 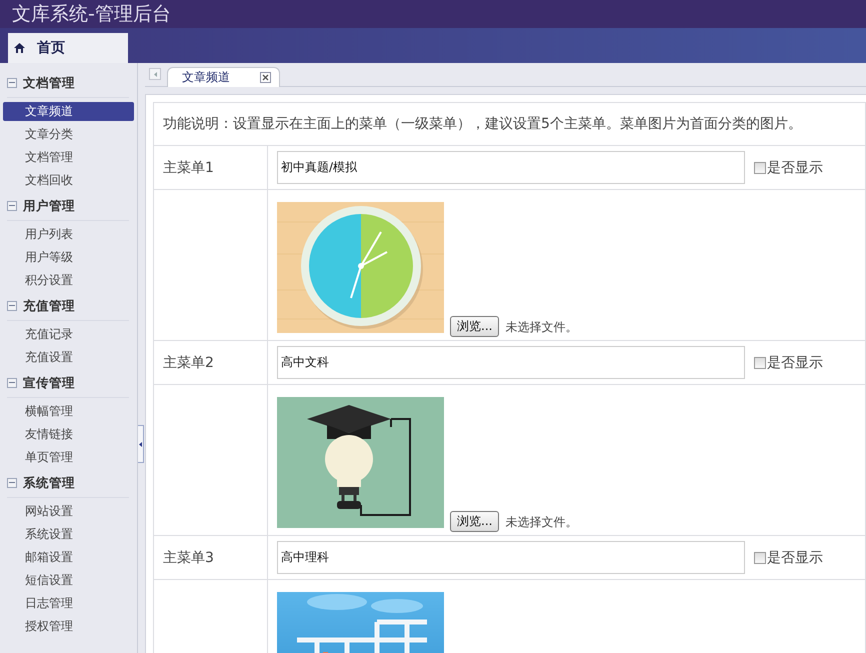 What do you see at coordinates (68, 534) in the screenshot?
I see `sidebar-item: 系统设置` at bounding box center [68, 534].